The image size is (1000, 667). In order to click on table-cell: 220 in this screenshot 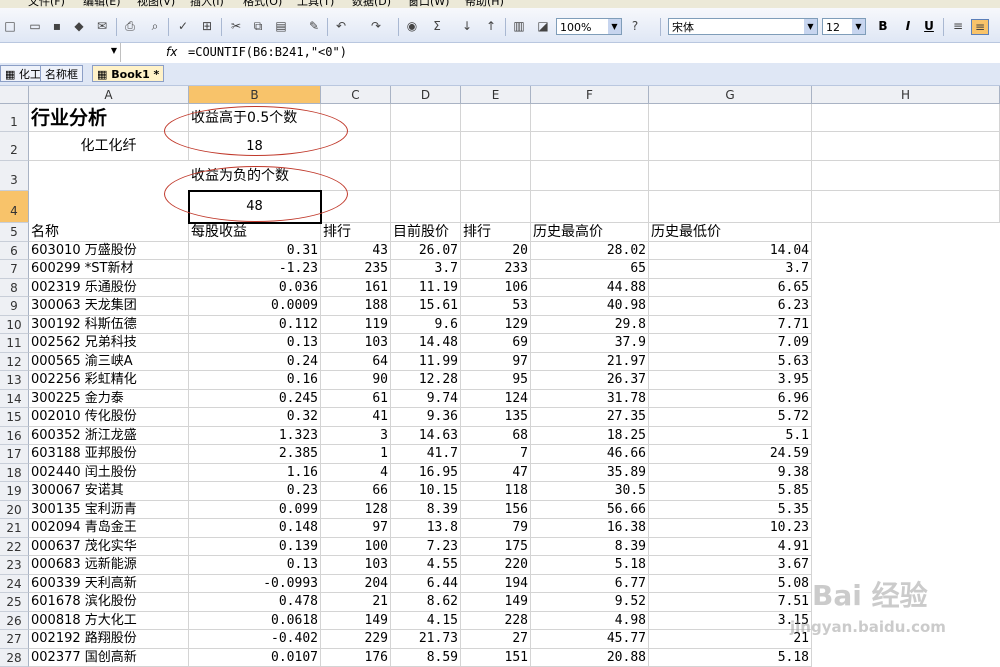, I will do `click(496, 565)`.